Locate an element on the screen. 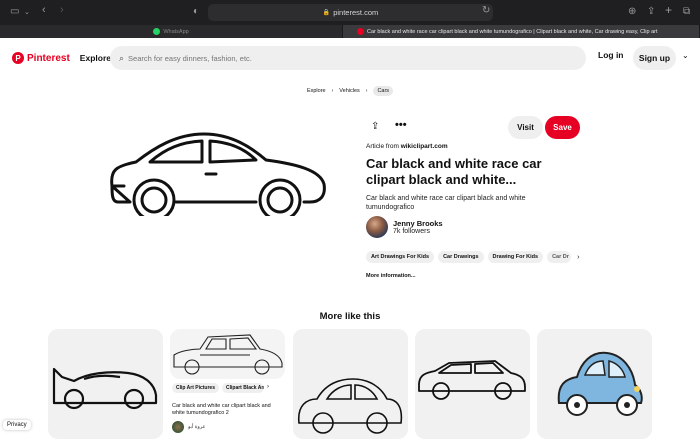 Image resolution: width=700 pixels, height=439 pixels. lock-icon: 🔒 is located at coordinates (326, 13).